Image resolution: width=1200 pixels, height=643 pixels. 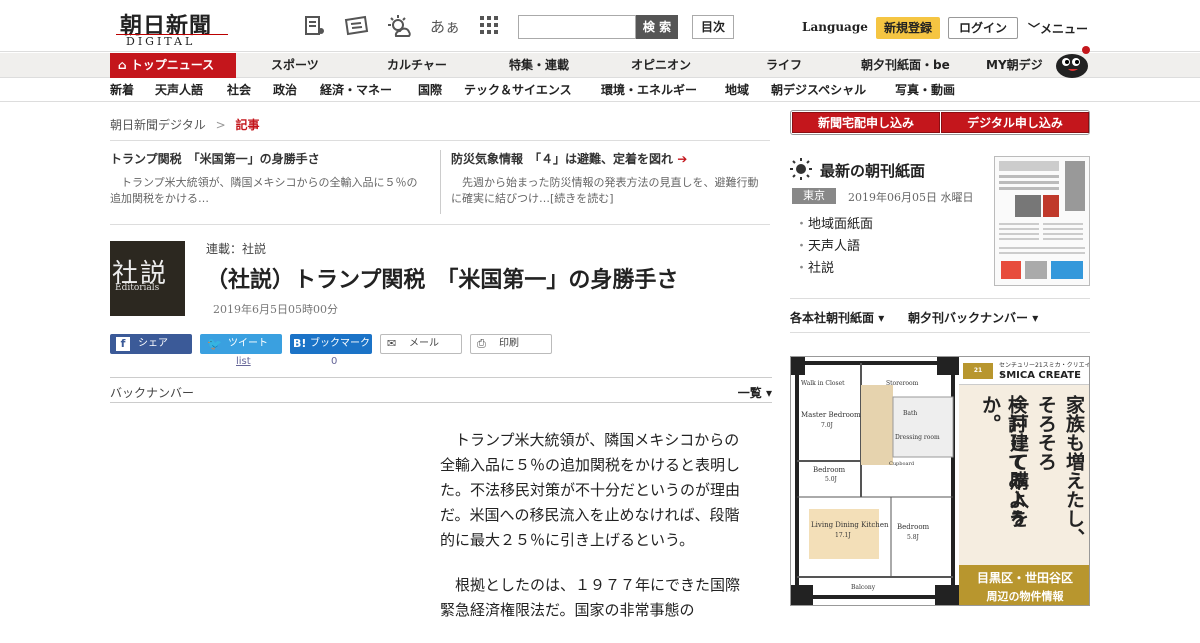 I want to click on backnumber-dropdown: 朝夕刊バックナンバー ▾, so click(x=973, y=317).